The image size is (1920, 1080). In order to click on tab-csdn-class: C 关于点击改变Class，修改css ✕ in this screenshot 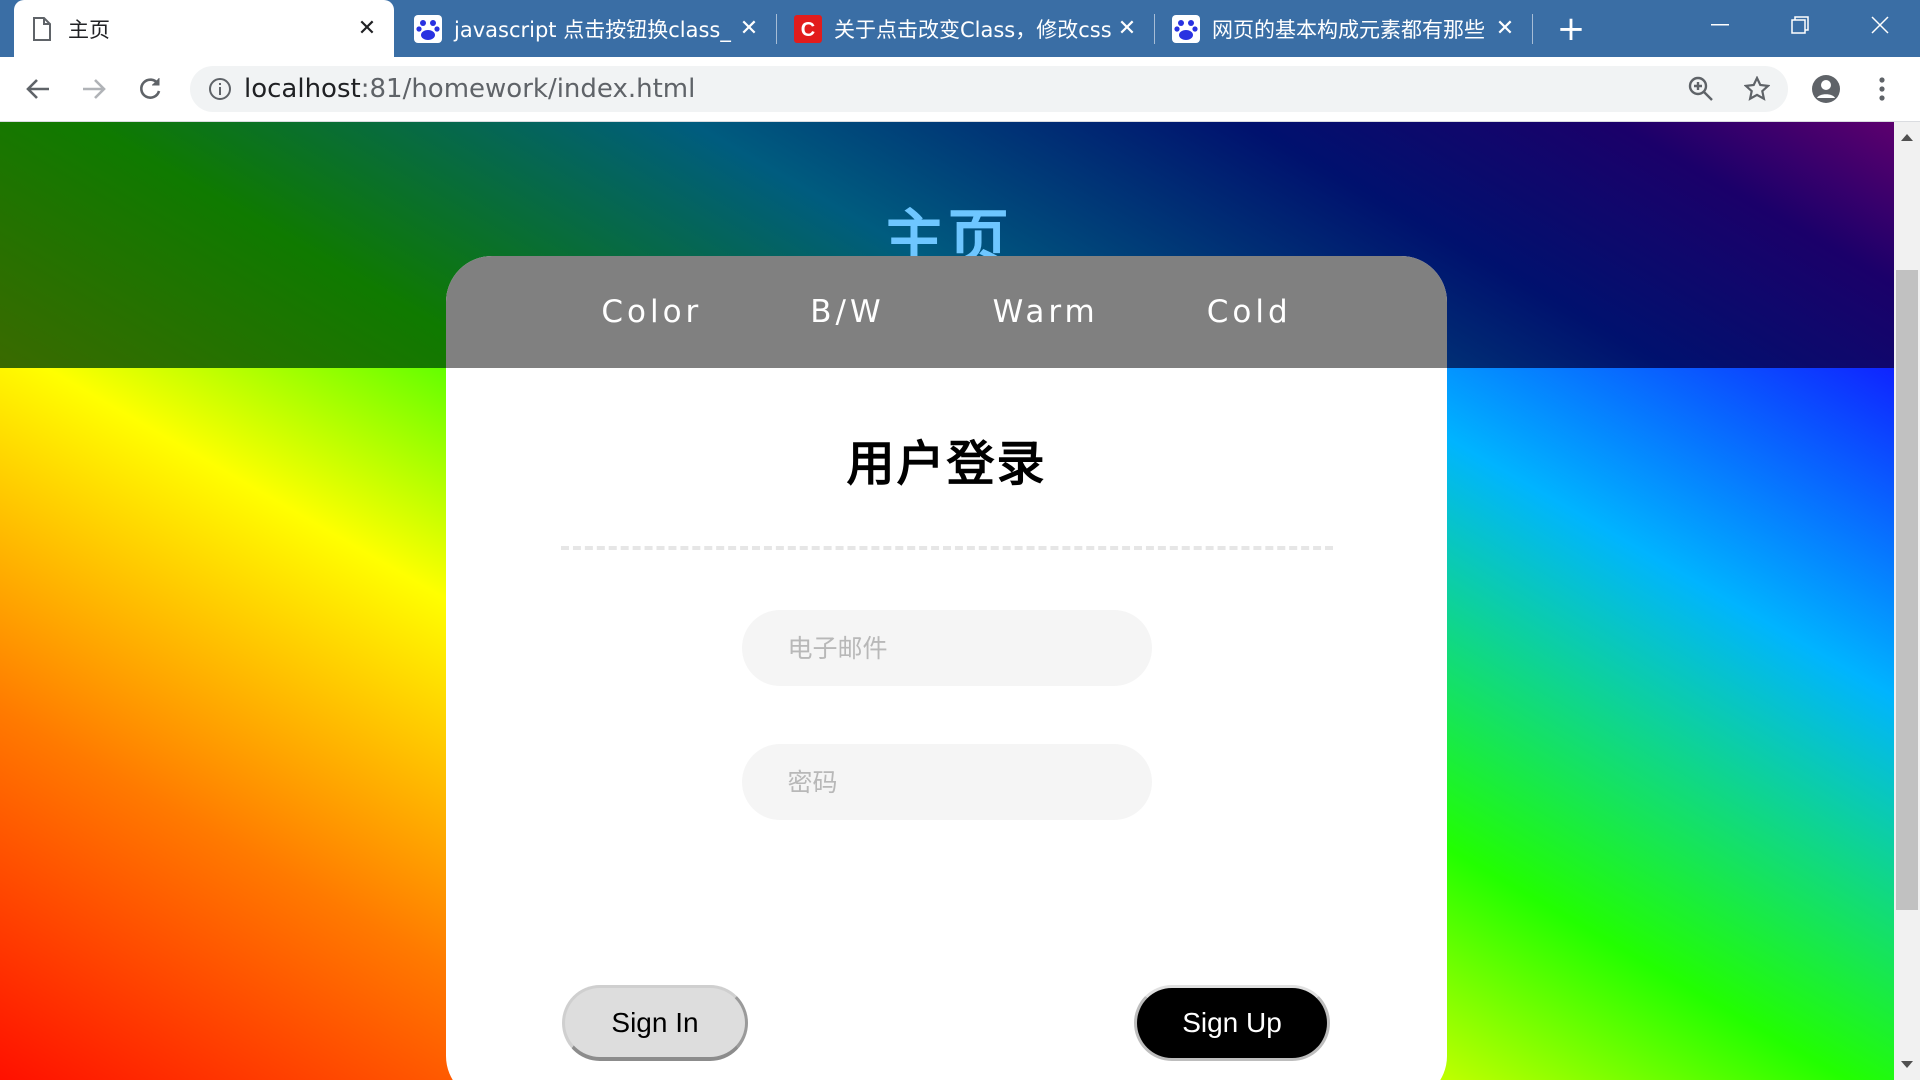, I will do `click(967, 28)`.